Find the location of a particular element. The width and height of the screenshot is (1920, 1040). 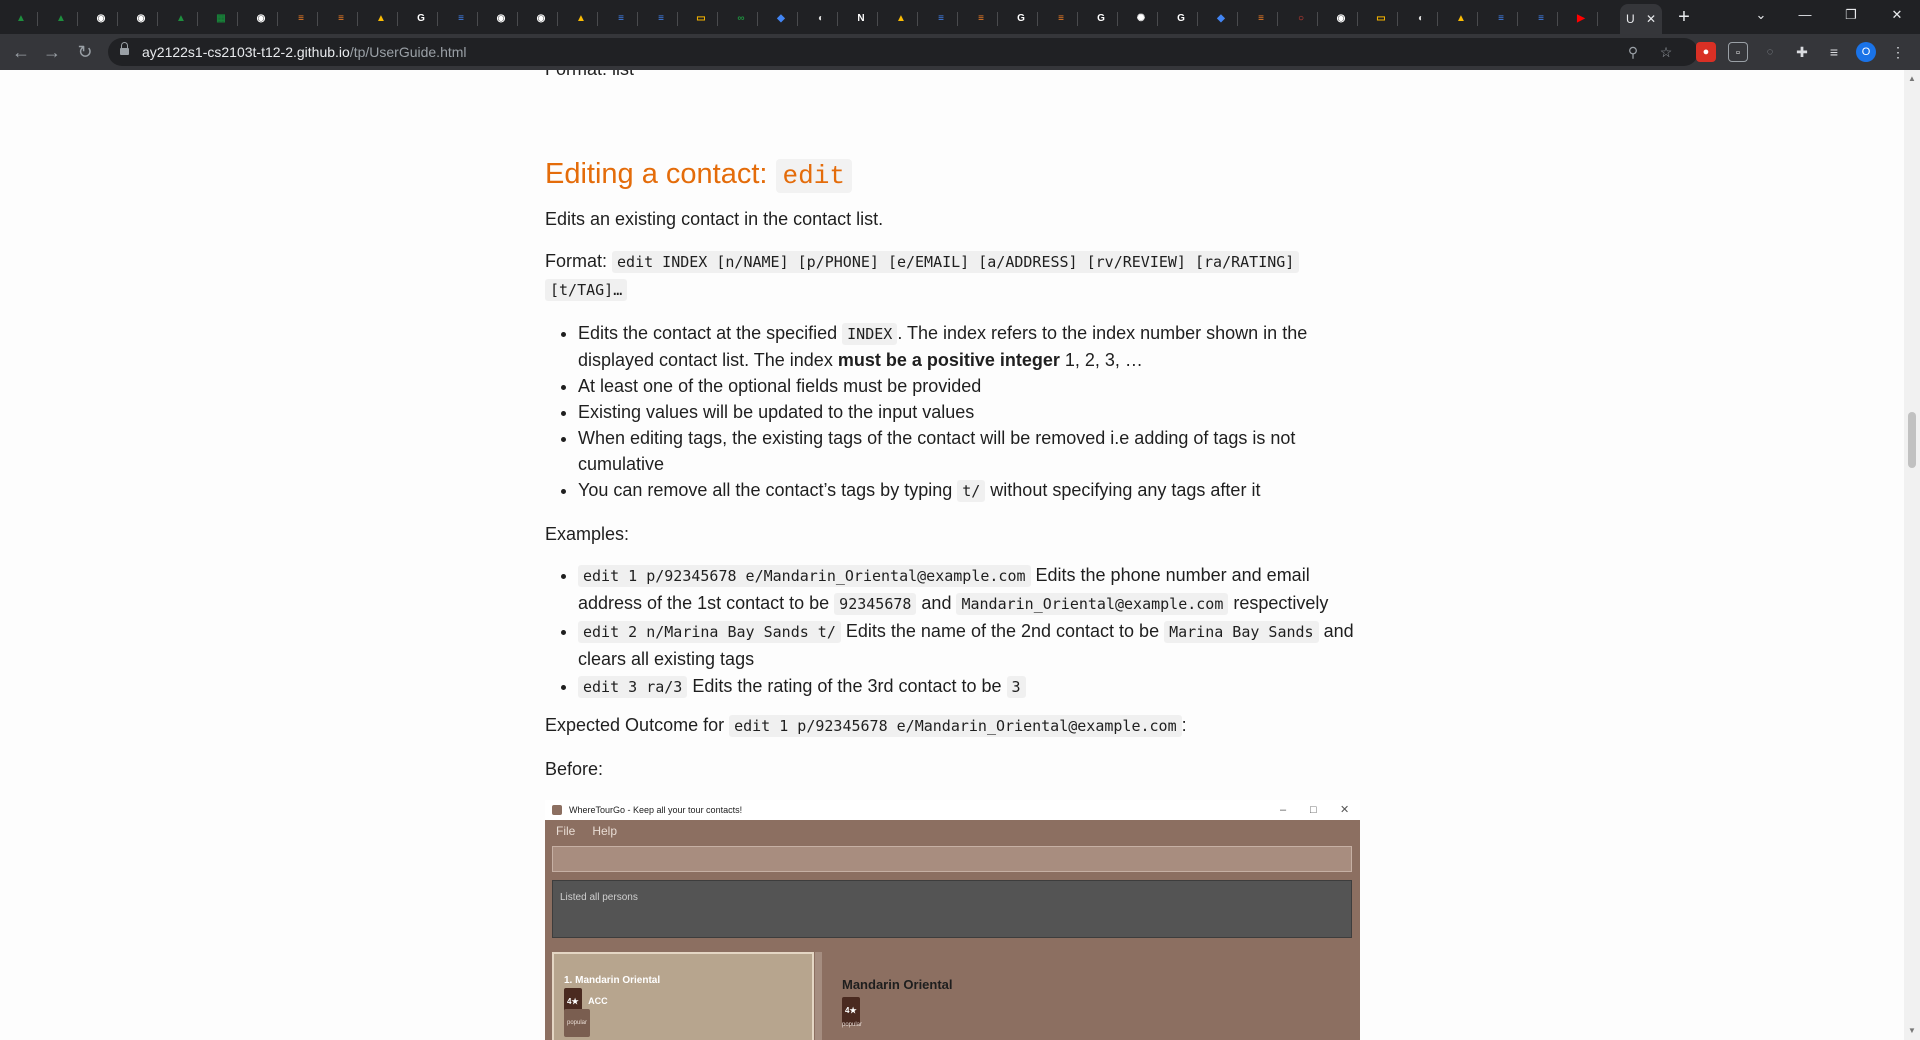

tab-search-icon: ⌄ is located at coordinates (1761, 15).